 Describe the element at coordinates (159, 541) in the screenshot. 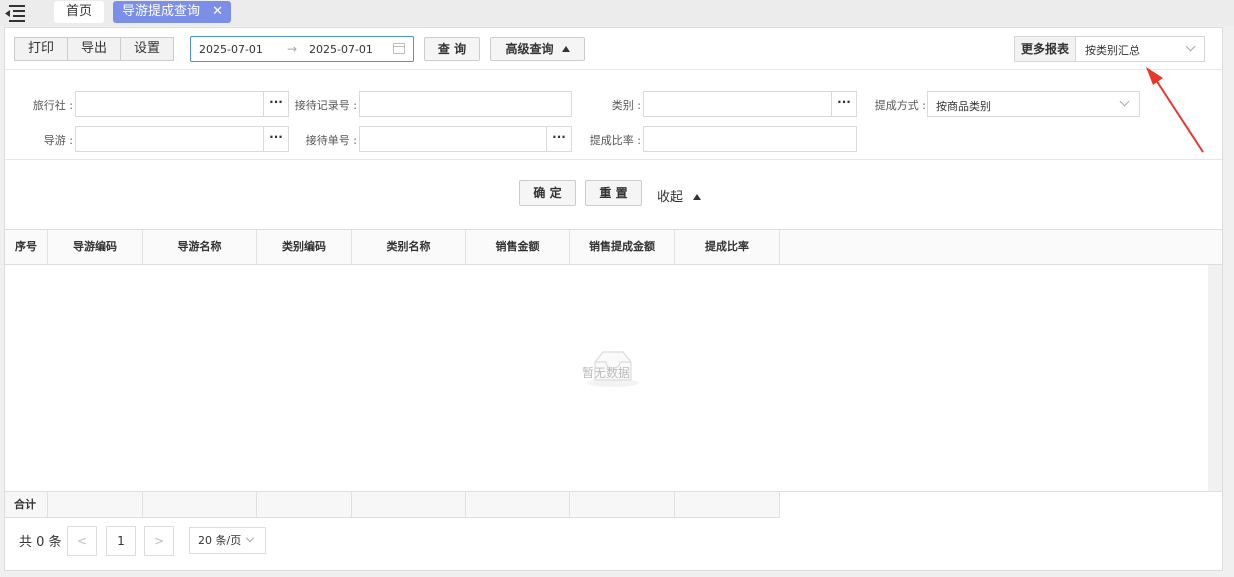

I see `next-page-button: >` at that location.